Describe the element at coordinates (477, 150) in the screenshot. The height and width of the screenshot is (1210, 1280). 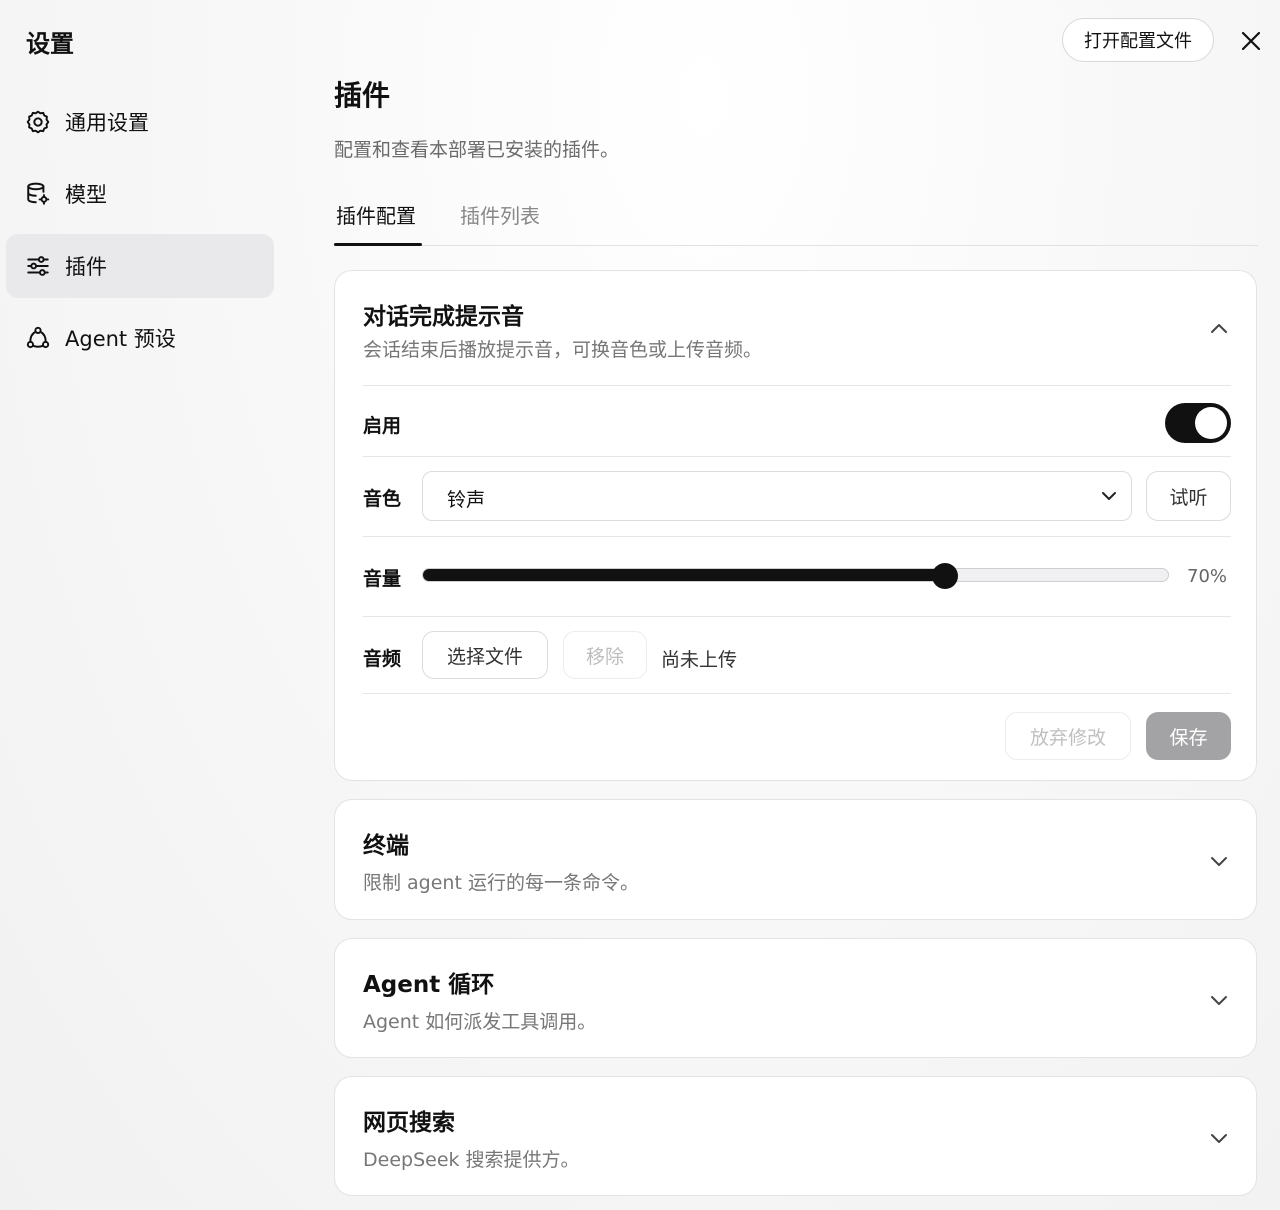
I see `page-subtitle: 配置和查看本部署已安装的插件。` at that location.